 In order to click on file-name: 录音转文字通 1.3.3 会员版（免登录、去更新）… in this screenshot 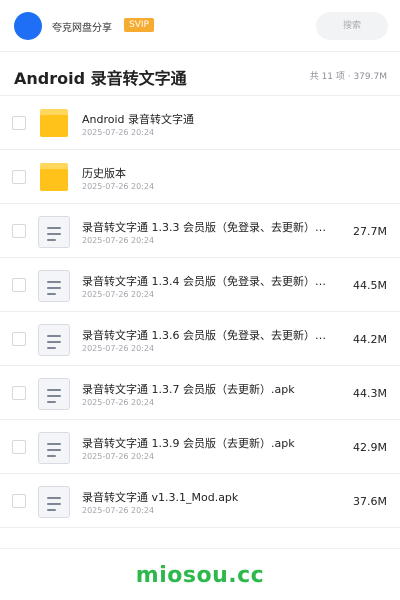, I will do `click(205, 227)`.